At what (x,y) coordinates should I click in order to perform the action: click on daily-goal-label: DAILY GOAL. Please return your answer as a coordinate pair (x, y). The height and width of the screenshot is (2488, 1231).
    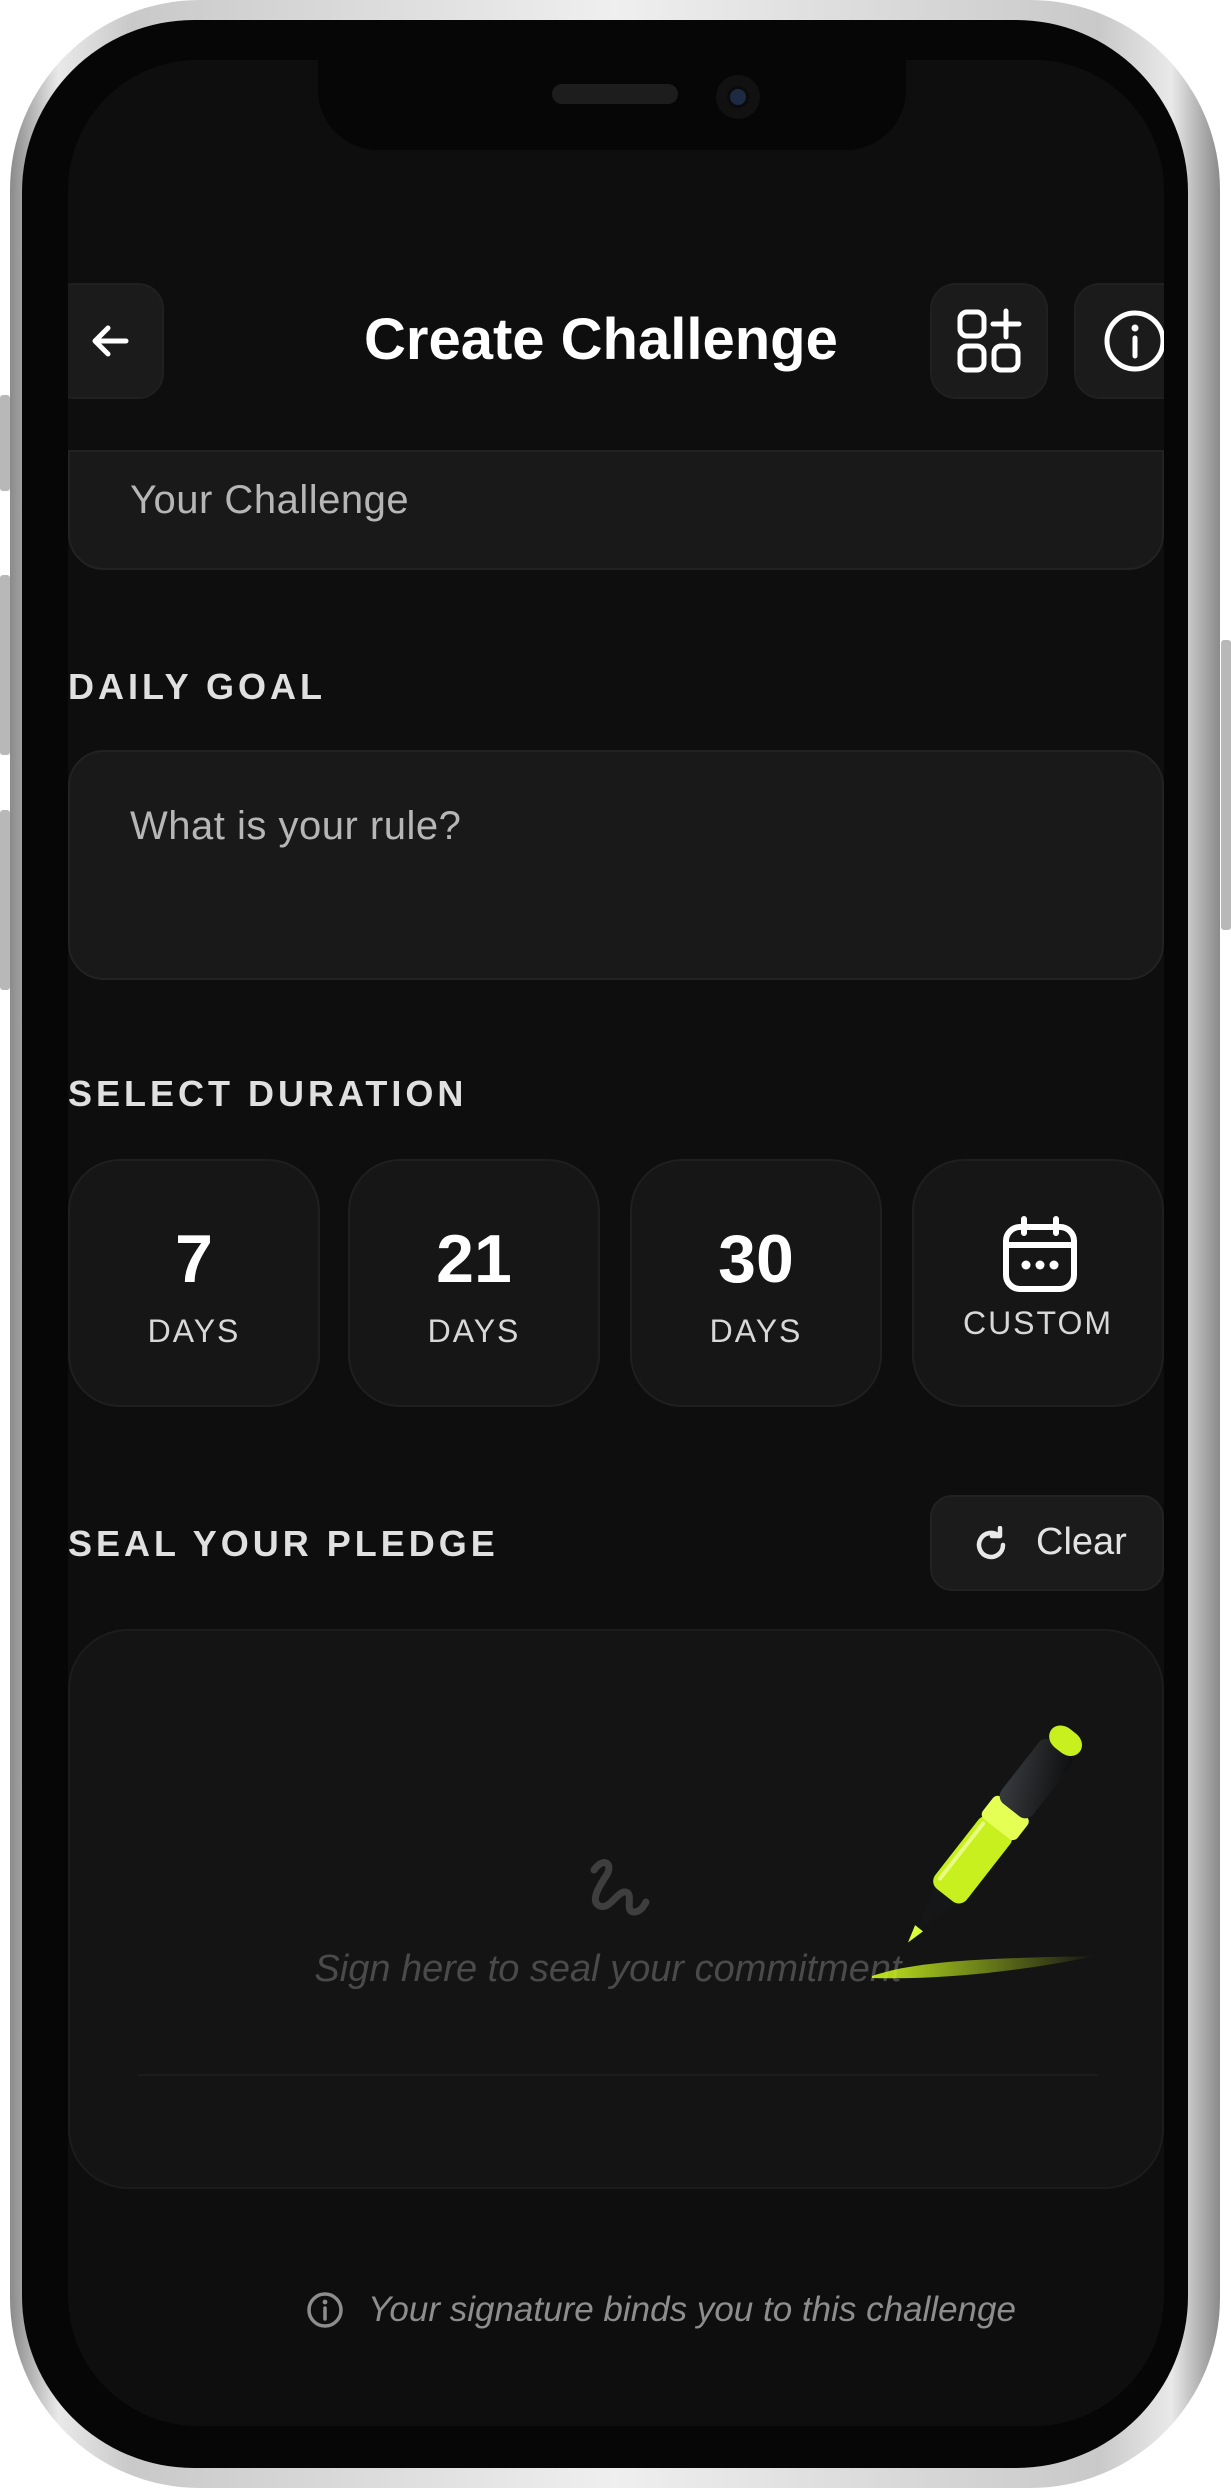
    Looking at the image, I should click on (197, 686).